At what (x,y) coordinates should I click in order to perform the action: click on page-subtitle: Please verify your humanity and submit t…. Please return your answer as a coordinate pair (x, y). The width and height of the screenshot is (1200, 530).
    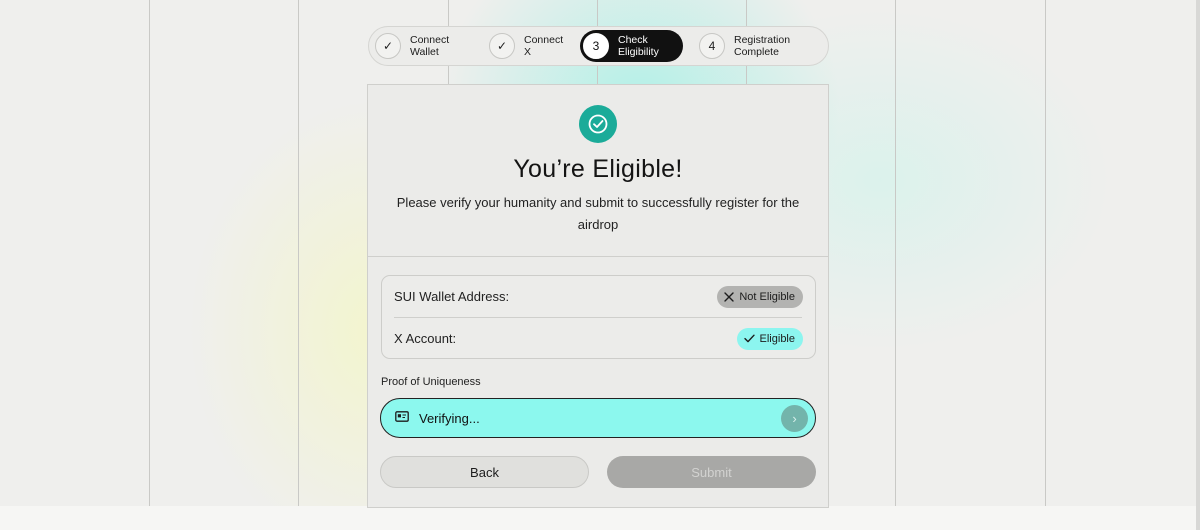
    Looking at the image, I should click on (598, 213).